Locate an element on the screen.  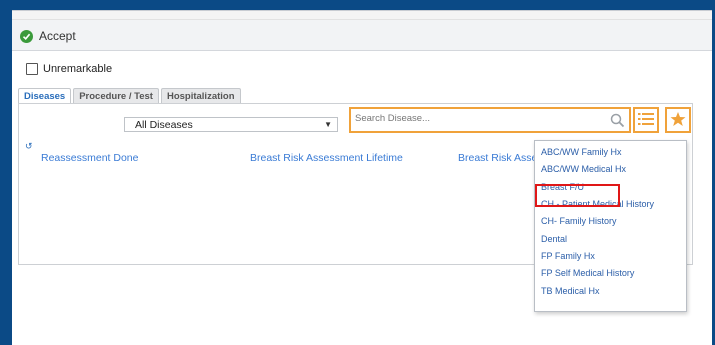
unremarkable-option: Unremarkable is located at coordinates (69, 69).